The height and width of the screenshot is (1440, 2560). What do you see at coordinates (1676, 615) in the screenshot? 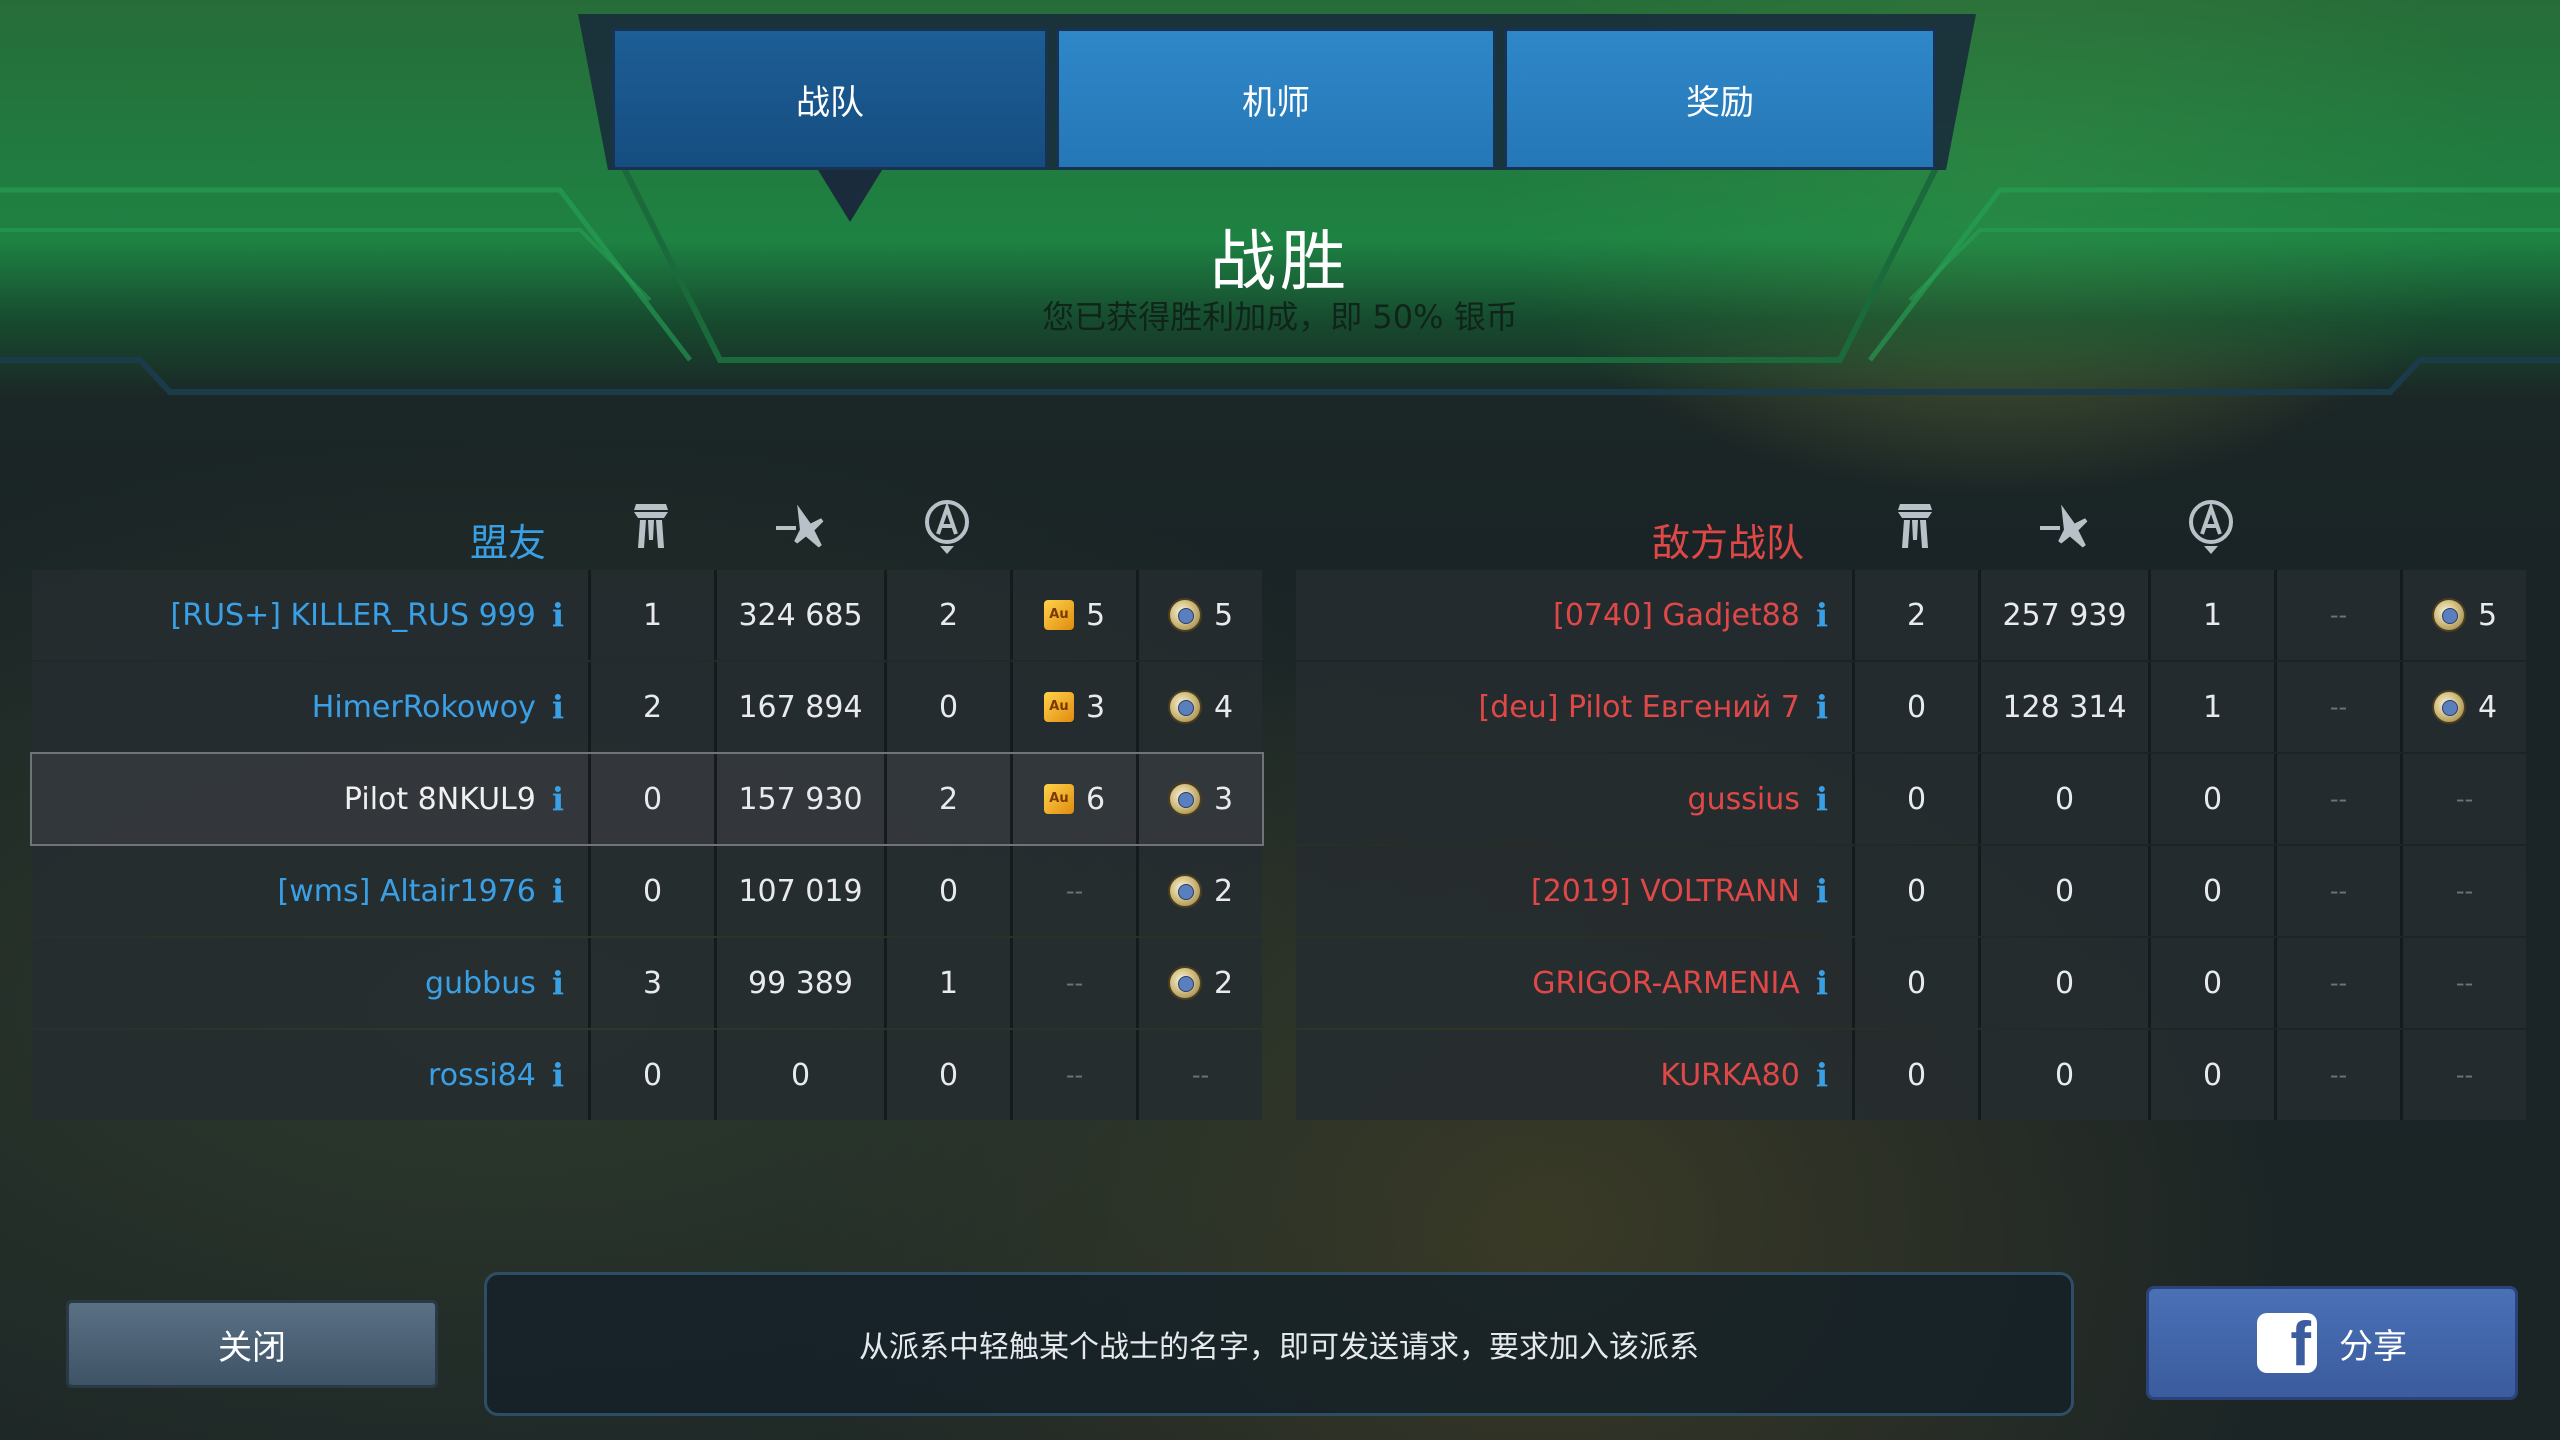
I see `player-name: [0740] Gadjet88` at bounding box center [1676, 615].